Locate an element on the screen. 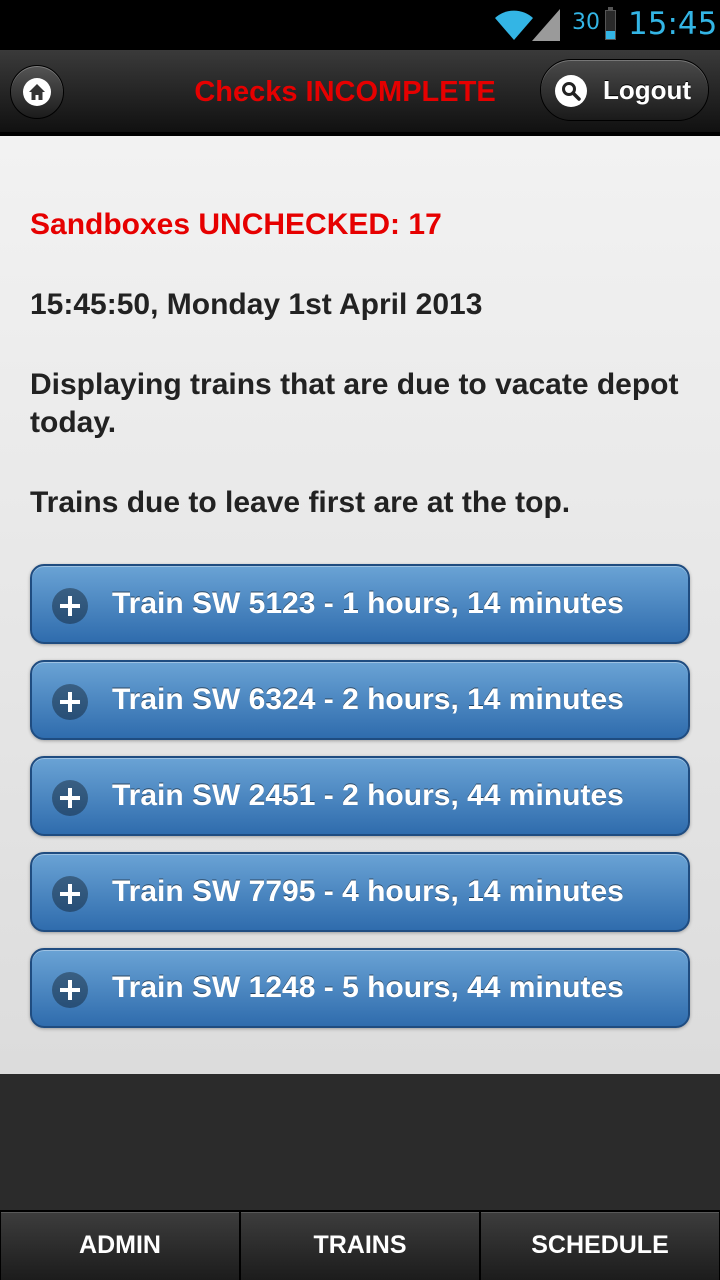  train-label: Train SW 2451 - 2 hours, 44 minutes is located at coordinates (368, 795).